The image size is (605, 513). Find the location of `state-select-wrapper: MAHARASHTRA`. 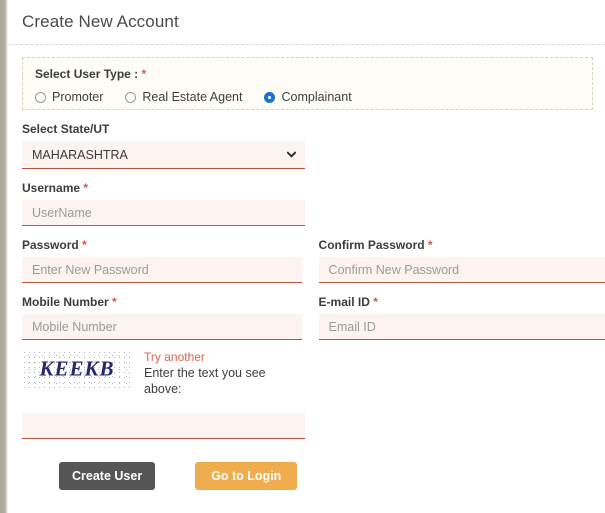

state-select-wrapper: MAHARASHTRA is located at coordinates (163, 155).